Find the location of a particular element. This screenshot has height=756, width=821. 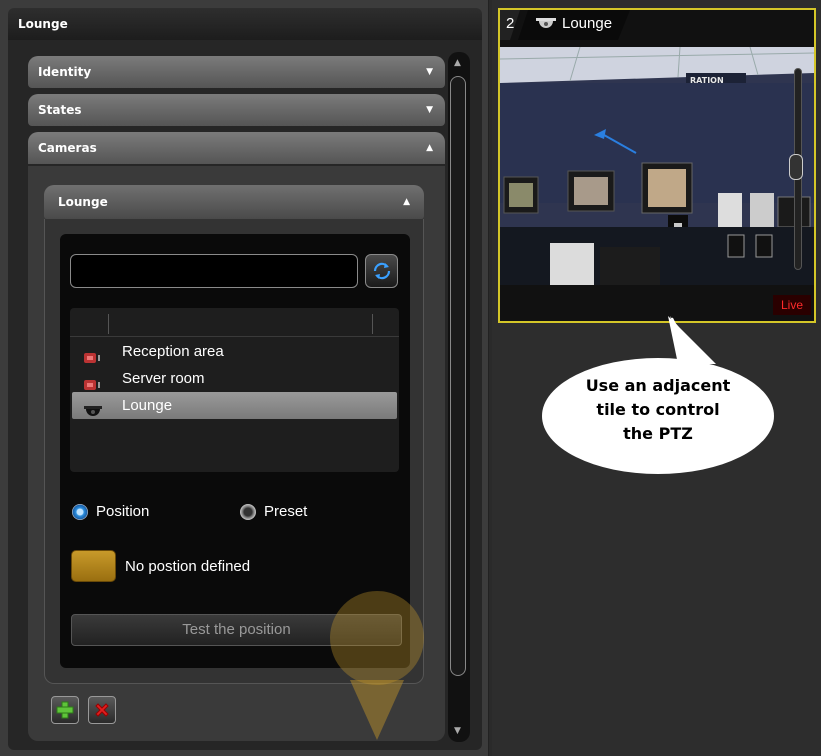

delete-button is located at coordinates (102, 710).